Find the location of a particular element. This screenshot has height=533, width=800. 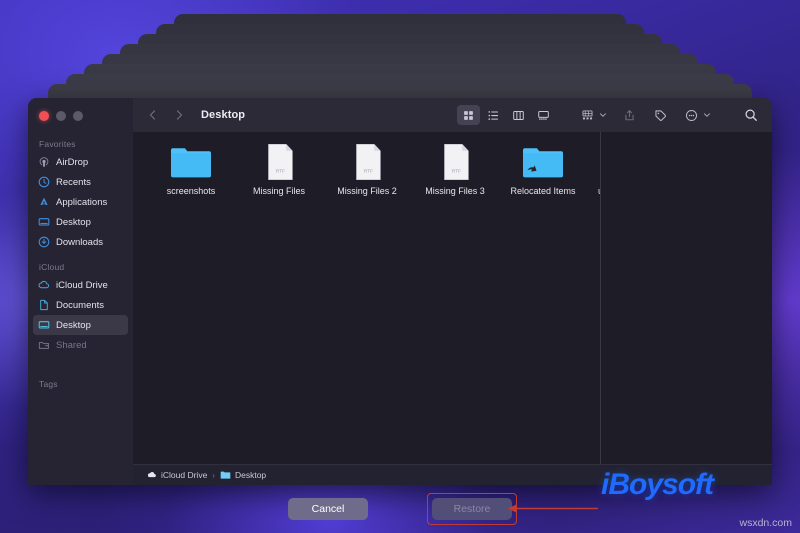

maximize-button is located at coordinates (78, 116).